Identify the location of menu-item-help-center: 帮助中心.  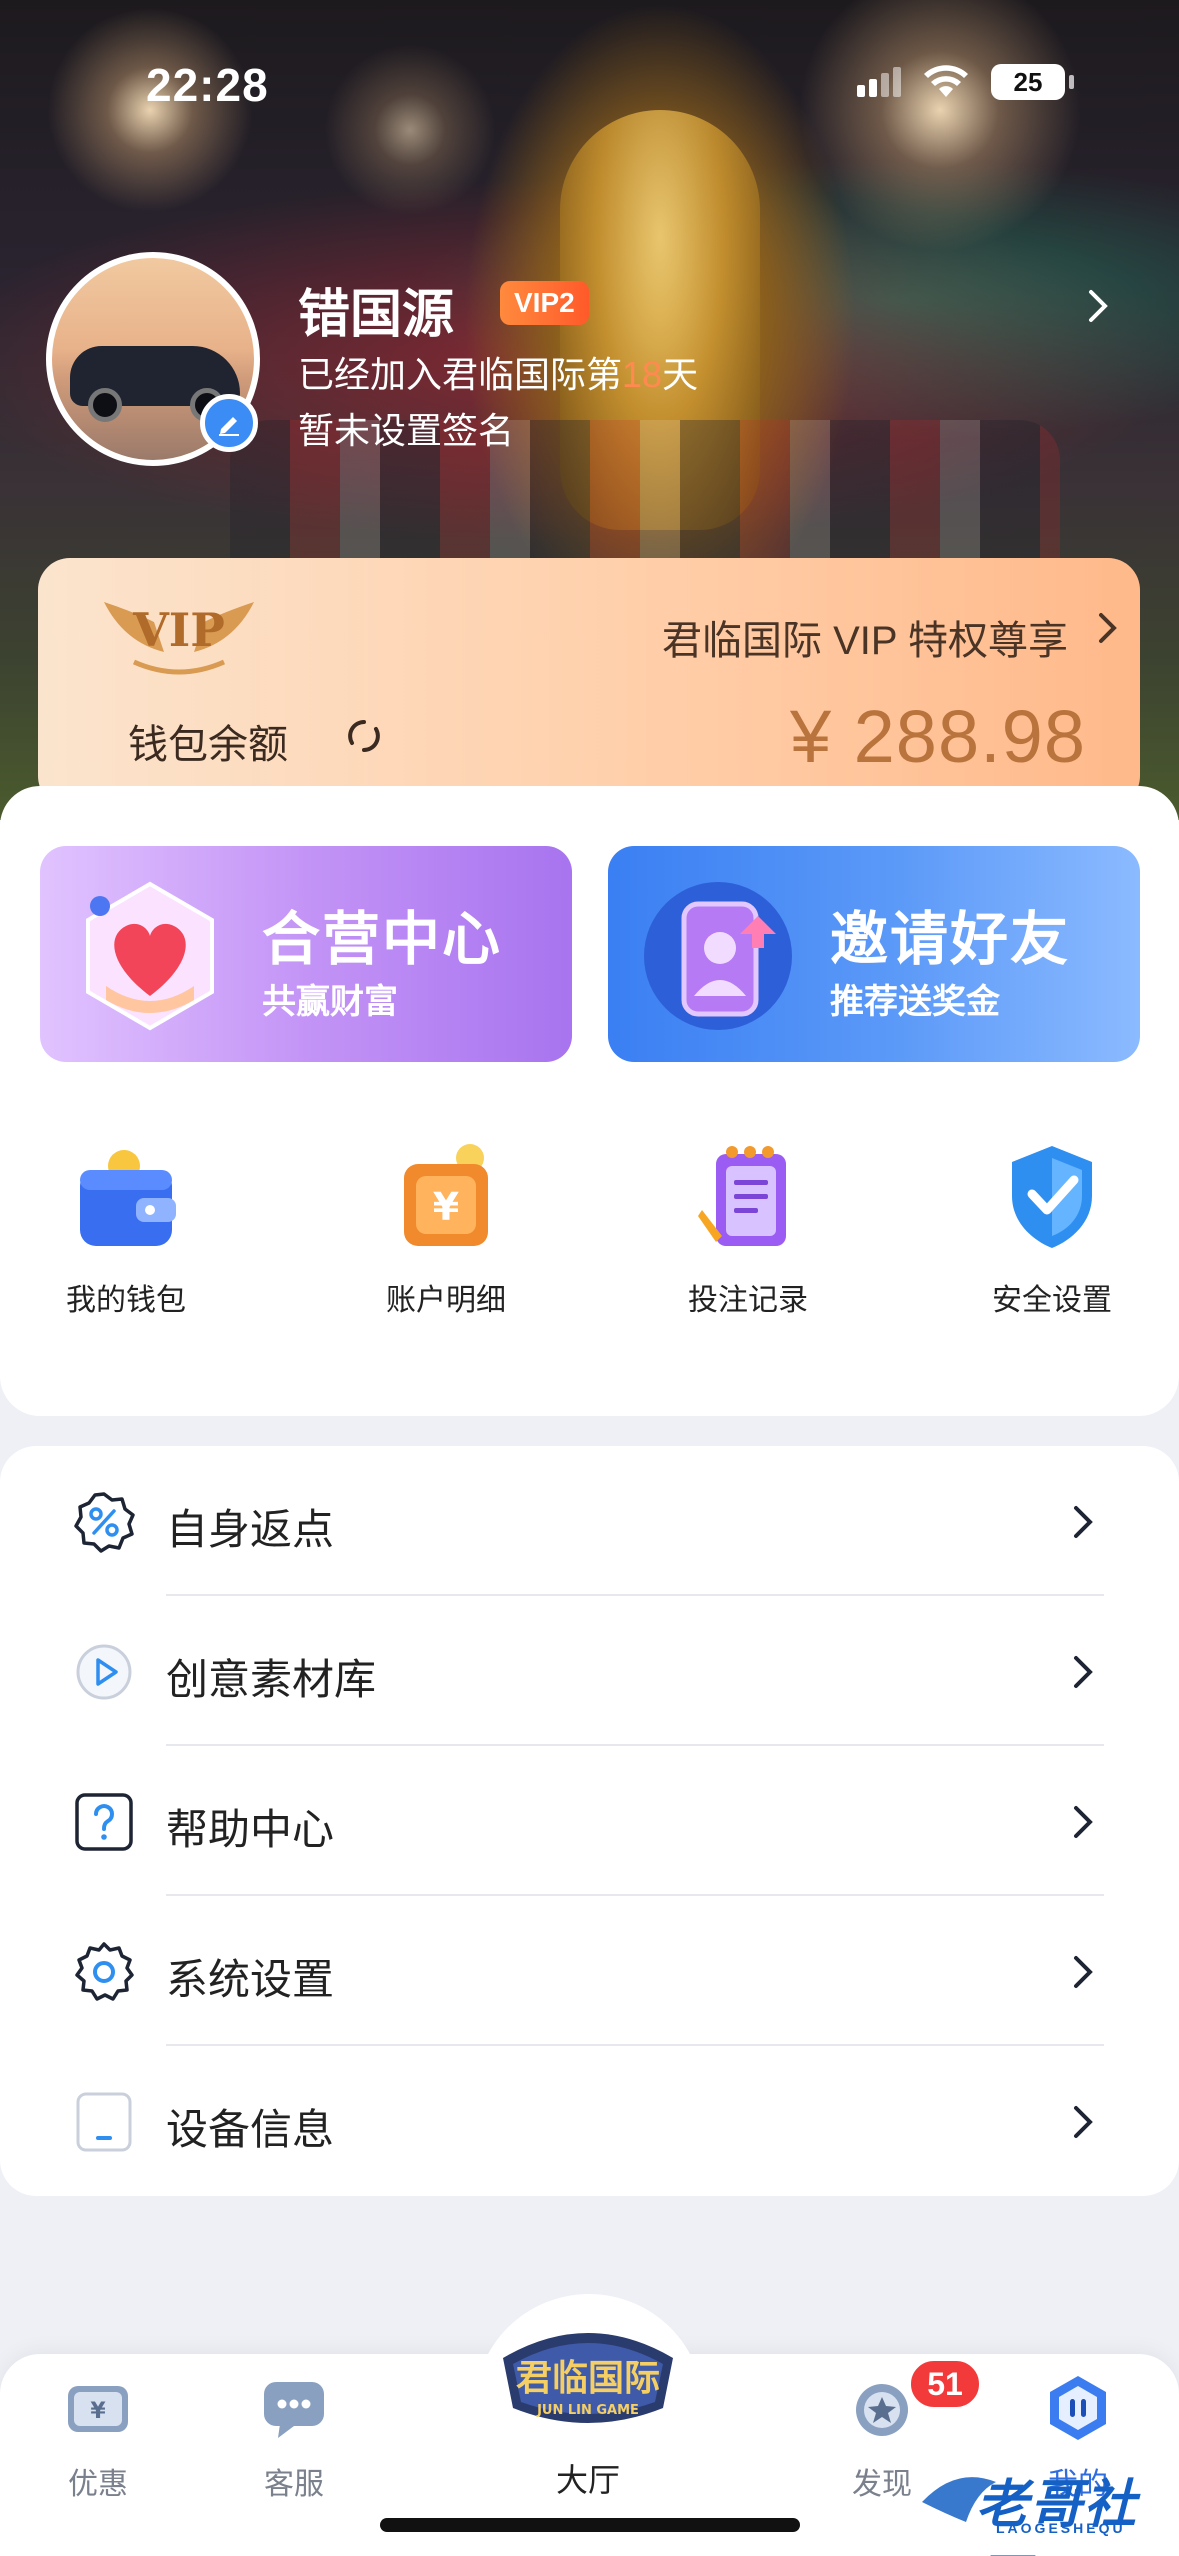
(589, 1821).